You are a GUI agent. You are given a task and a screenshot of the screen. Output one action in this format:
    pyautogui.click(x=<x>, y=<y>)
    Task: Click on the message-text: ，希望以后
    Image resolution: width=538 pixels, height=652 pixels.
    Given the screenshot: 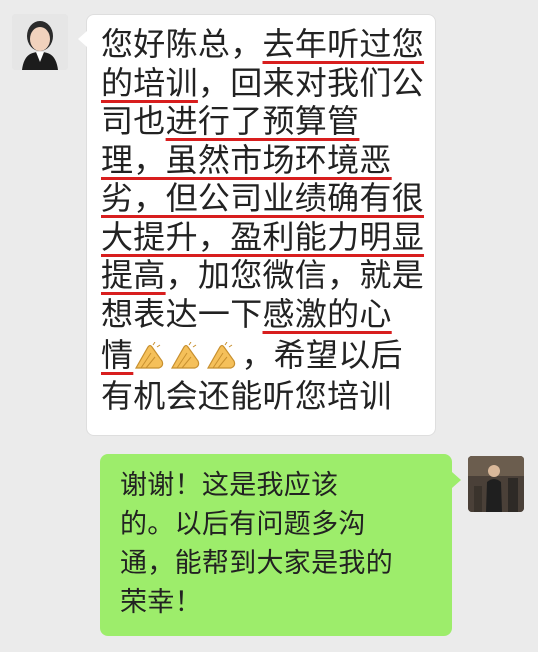 What is the action you would take?
    pyautogui.click(x=322, y=355)
    